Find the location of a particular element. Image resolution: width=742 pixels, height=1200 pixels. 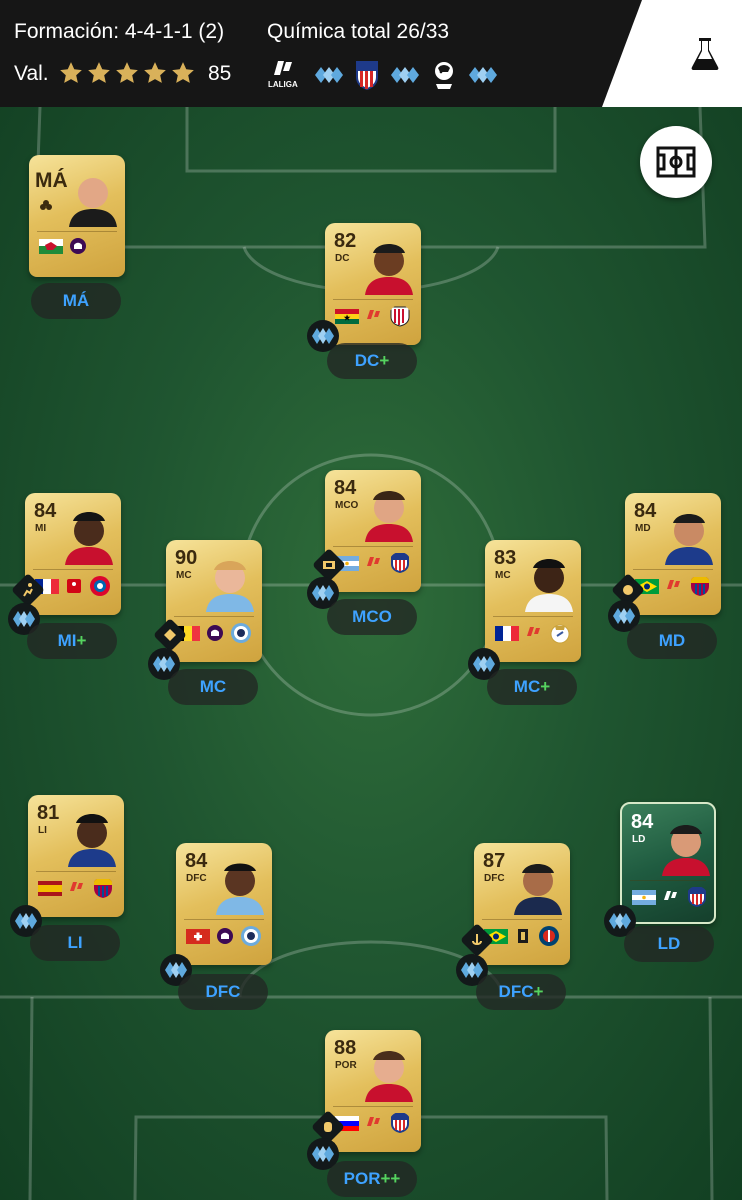

player-card-lcb: 84 DFC is located at coordinates (224, 904).